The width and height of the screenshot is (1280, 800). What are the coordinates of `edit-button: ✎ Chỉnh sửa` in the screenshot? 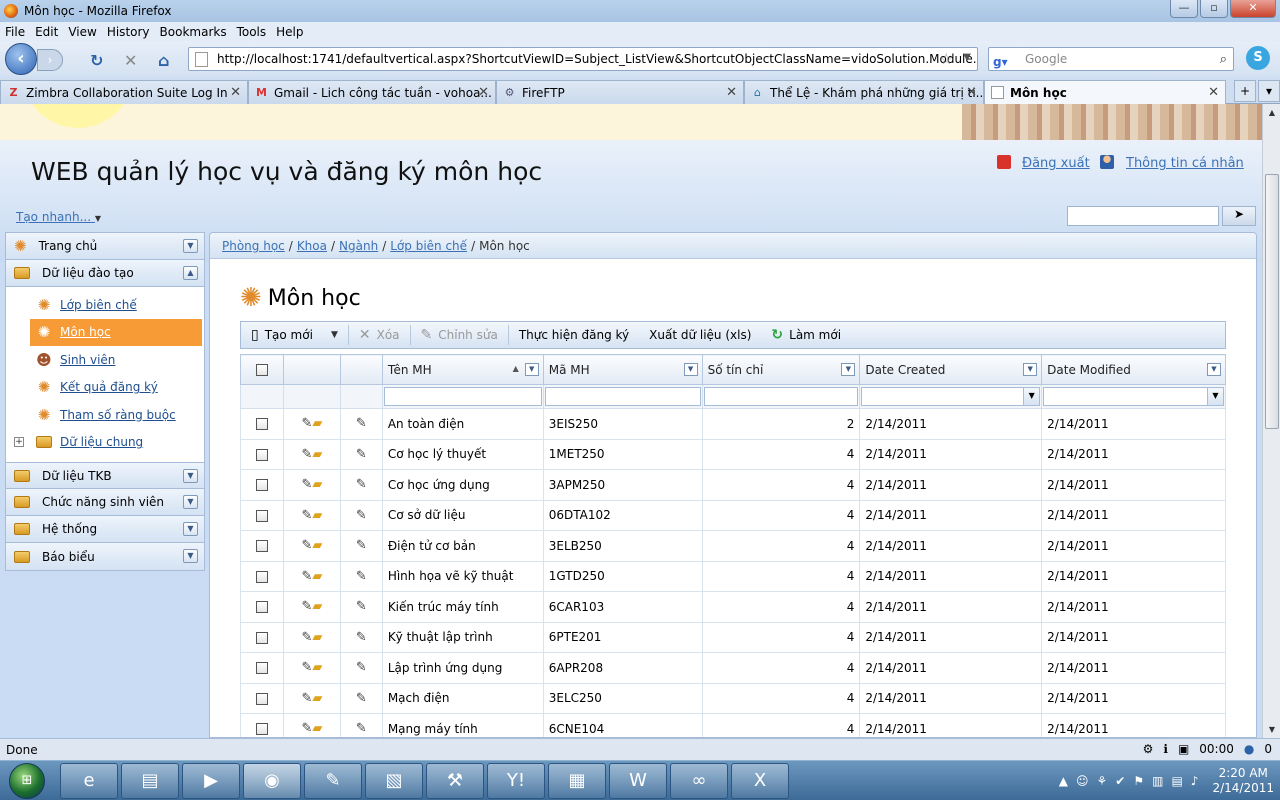 It's located at (459, 335).